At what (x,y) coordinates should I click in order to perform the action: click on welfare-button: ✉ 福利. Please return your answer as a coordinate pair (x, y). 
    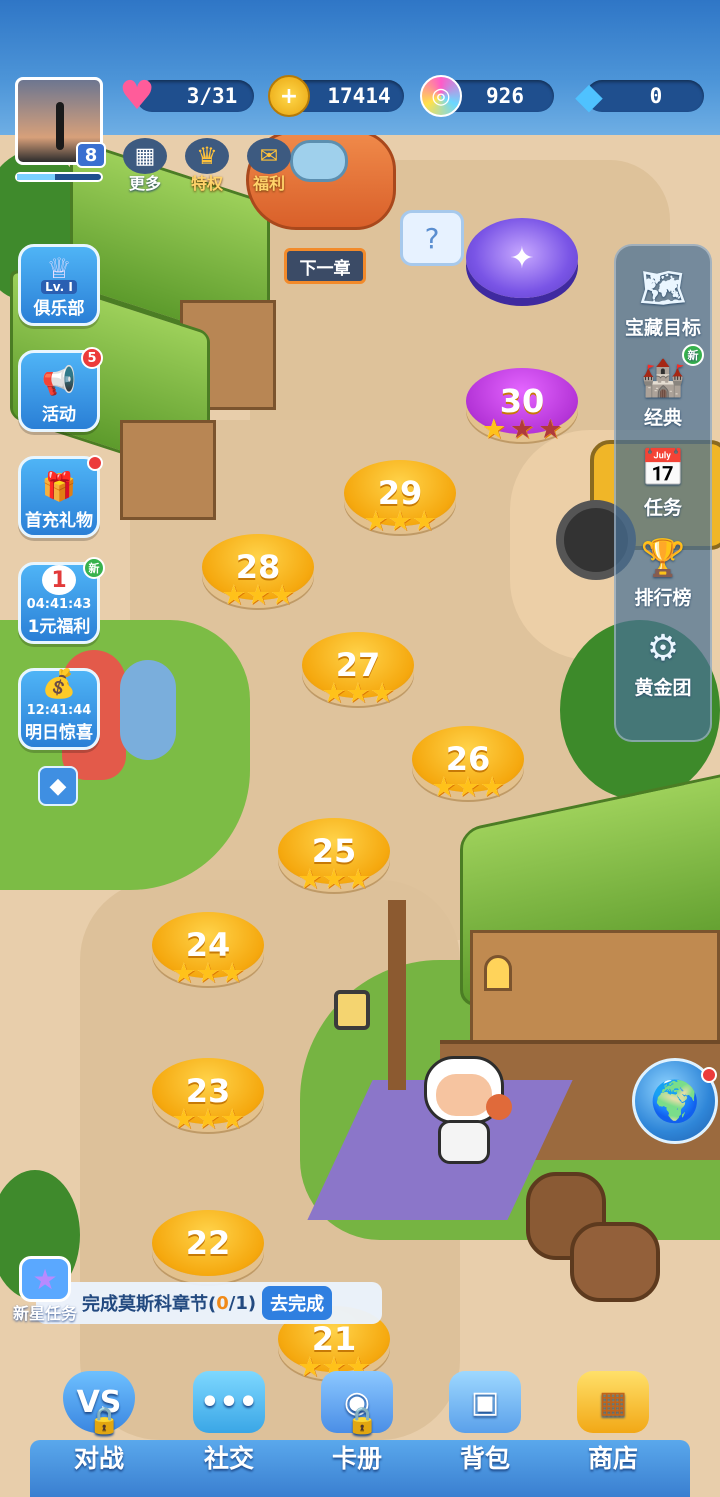
    Looking at the image, I should click on (269, 166).